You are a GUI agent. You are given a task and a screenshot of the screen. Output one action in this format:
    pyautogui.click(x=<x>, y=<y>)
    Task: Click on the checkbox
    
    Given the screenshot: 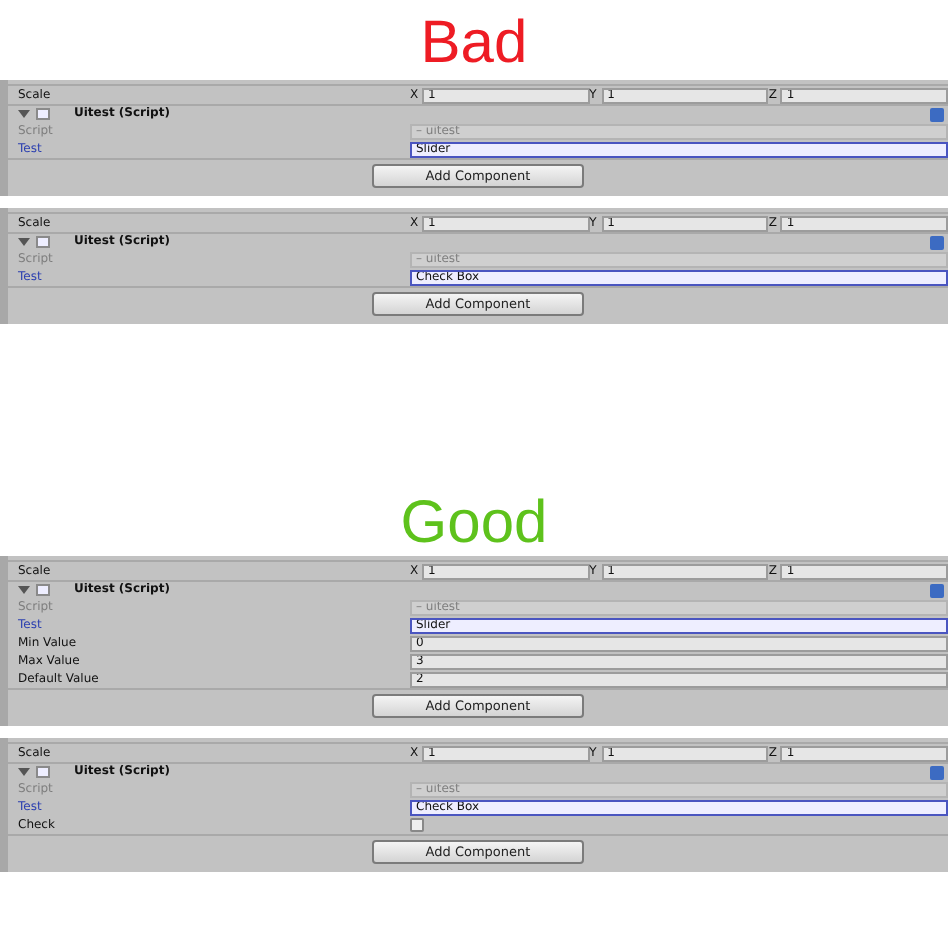 What is the action you would take?
    pyautogui.click(x=417, y=825)
    